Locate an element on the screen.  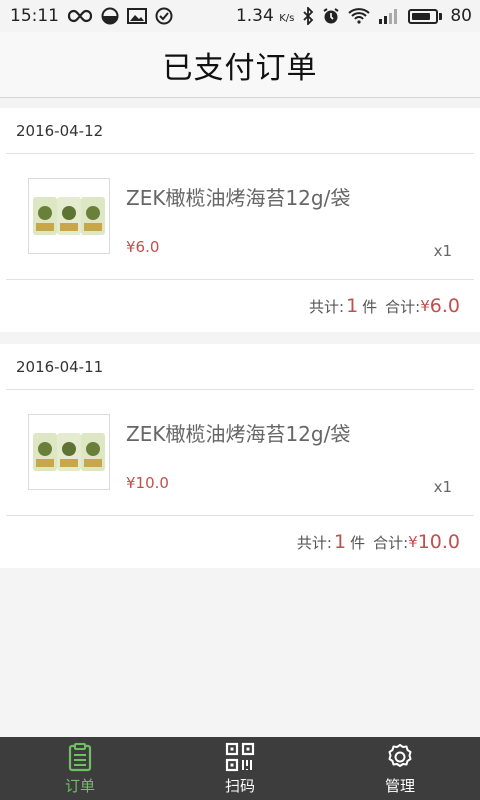
order-date: 2016-04-11 is located at coordinates (240, 367).